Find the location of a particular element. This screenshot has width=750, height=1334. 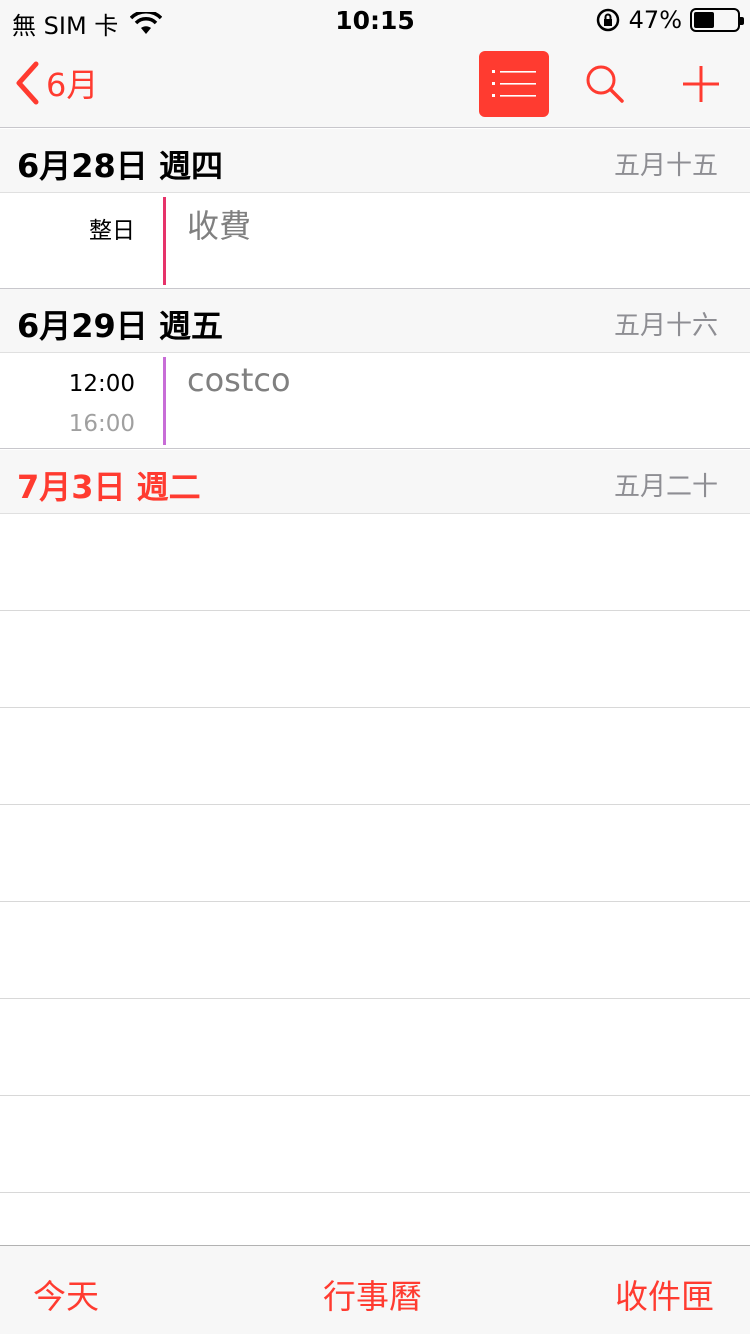

back-button: 6月 is located at coordinates (56, 83).